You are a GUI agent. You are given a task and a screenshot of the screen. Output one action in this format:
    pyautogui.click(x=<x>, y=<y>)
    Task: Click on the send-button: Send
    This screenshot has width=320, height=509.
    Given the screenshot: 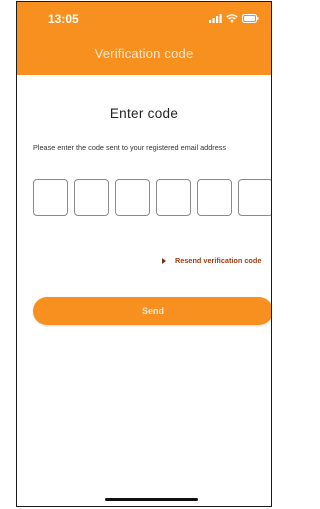 What is the action you would take?
    pyautogui.click(x=152, y=311)
    